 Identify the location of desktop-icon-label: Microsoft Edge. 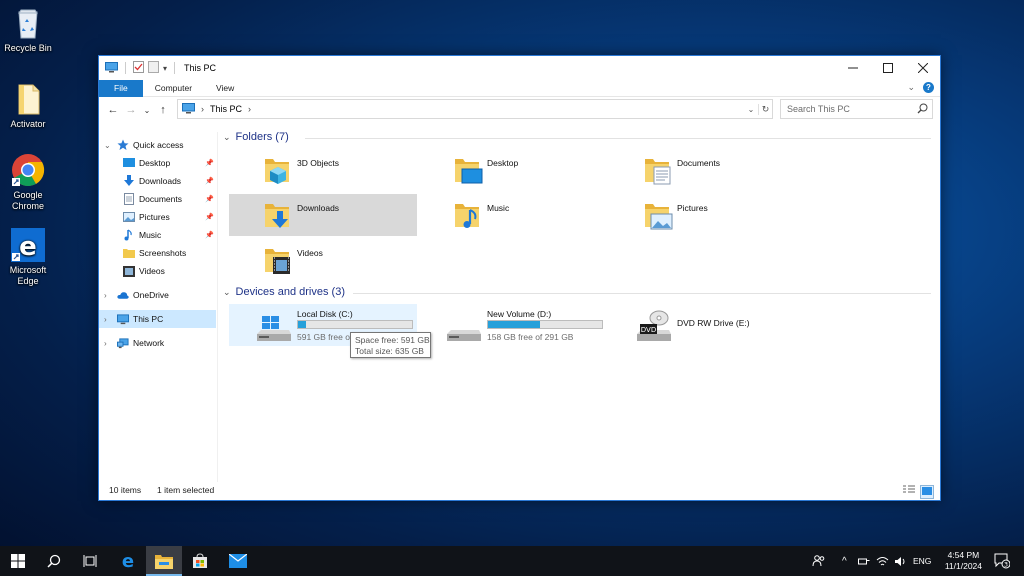
(28, 275).